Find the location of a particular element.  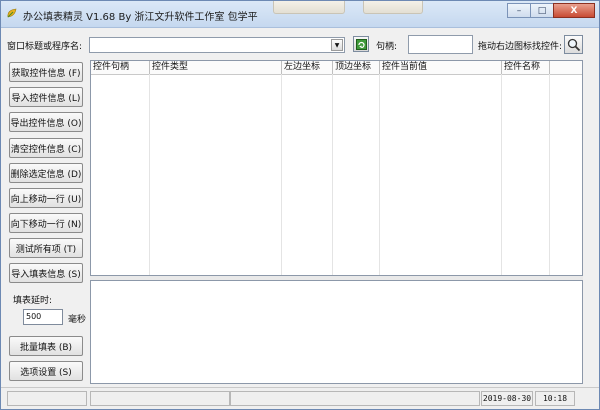

move-down-button: 向下移动一行 (N) is located at coordinates (46, 223).